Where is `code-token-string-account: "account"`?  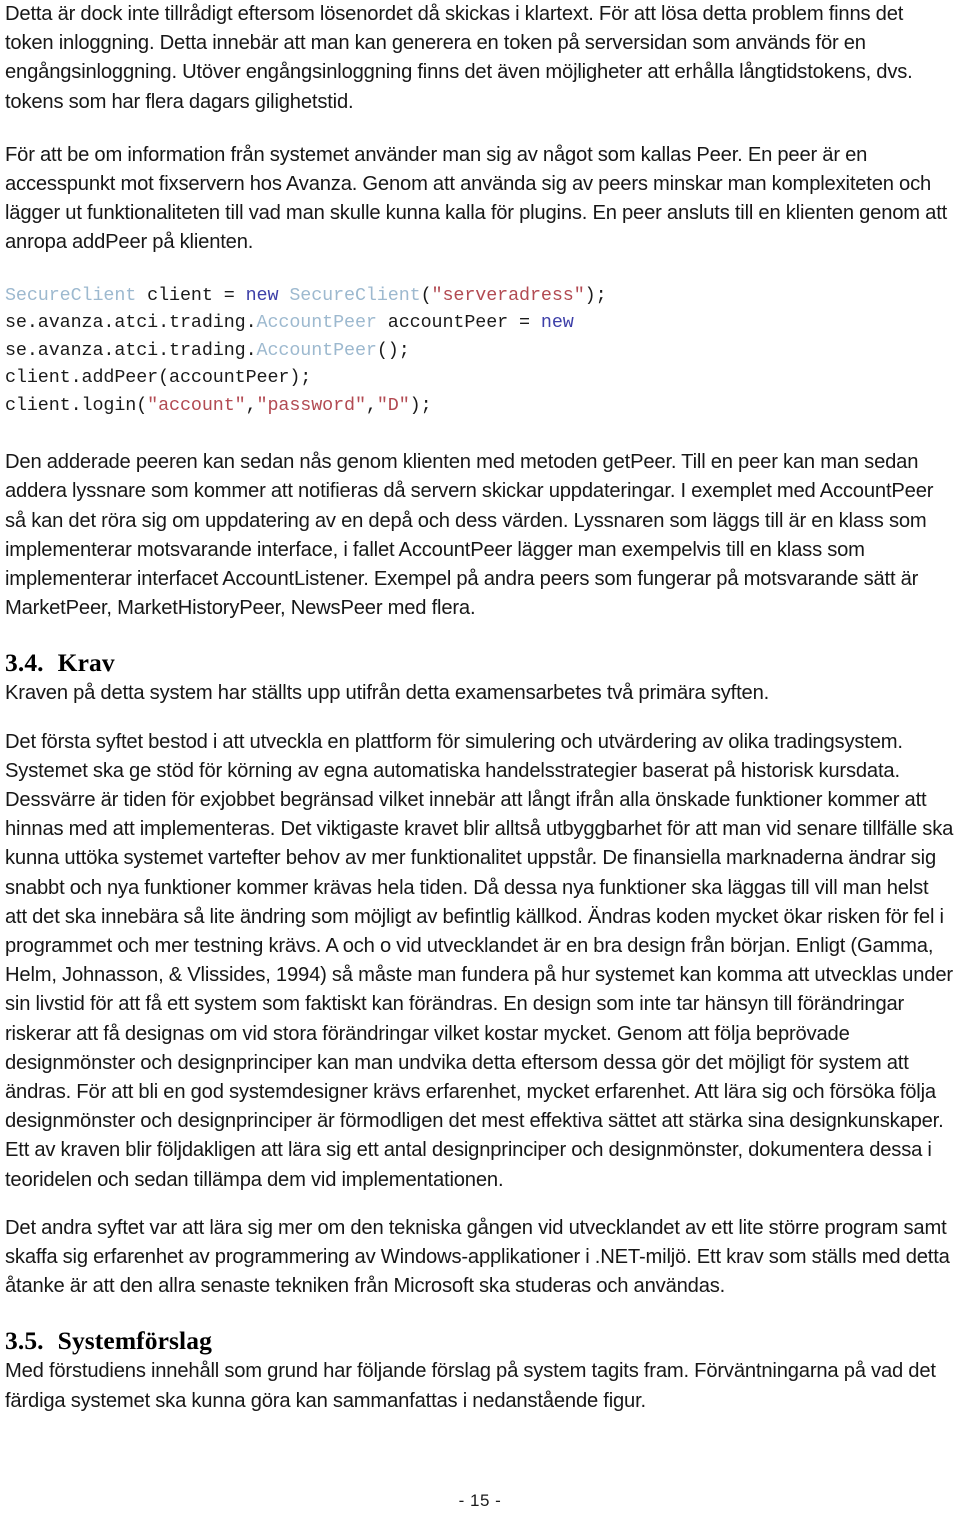 code-token-string-account: "account" is located at coordinates (196, 405).